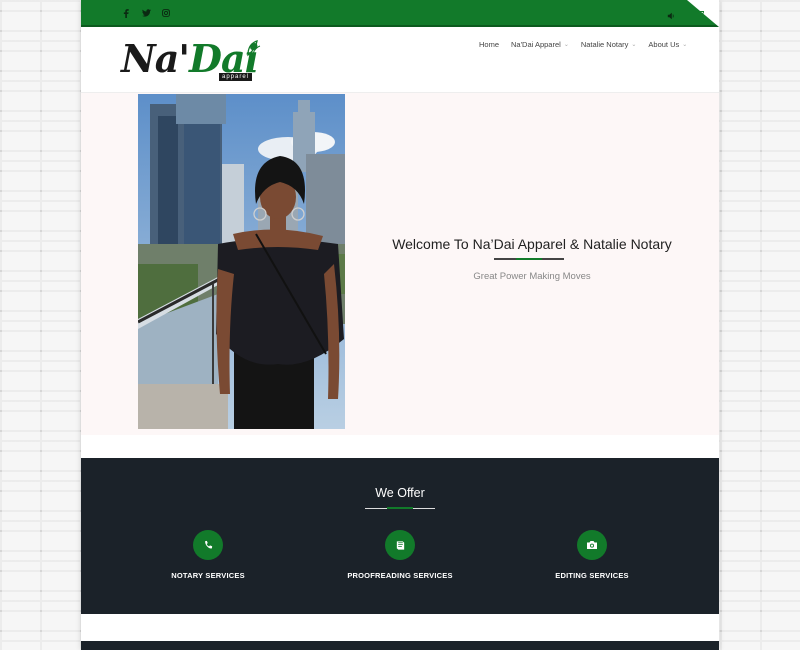 This screenshot has height=650, width=800. I want to click on hero-subtitle: Great Power Making Moves, so click(532, 276).